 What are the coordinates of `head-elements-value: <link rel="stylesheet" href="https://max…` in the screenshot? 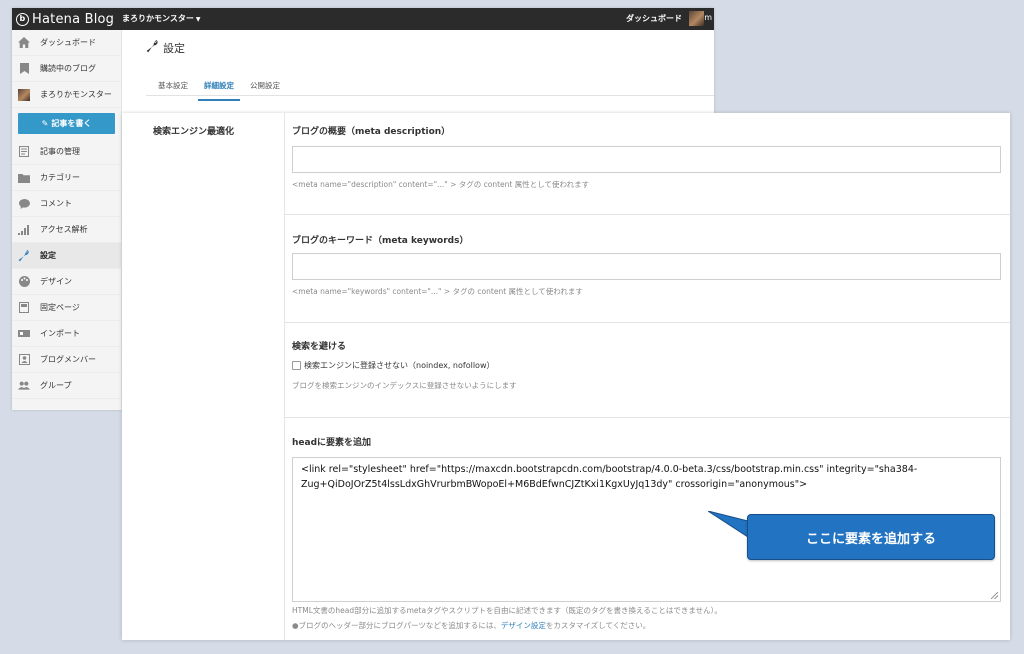 It's located at (609, 477).